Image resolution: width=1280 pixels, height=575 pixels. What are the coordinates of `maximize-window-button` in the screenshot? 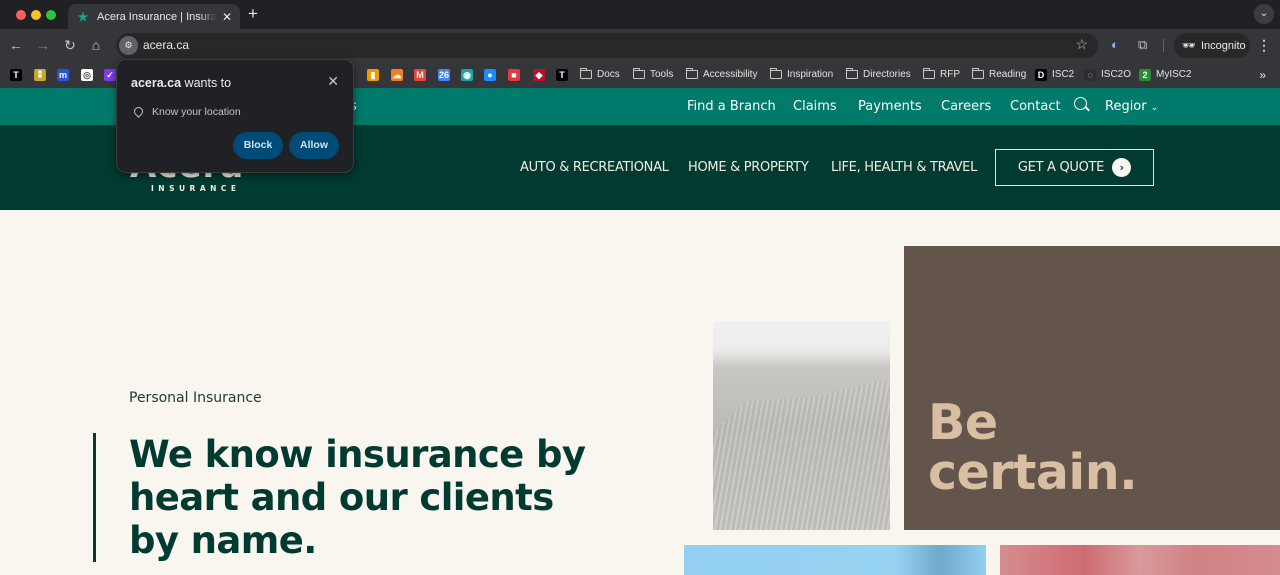 It's located at (51, 15).